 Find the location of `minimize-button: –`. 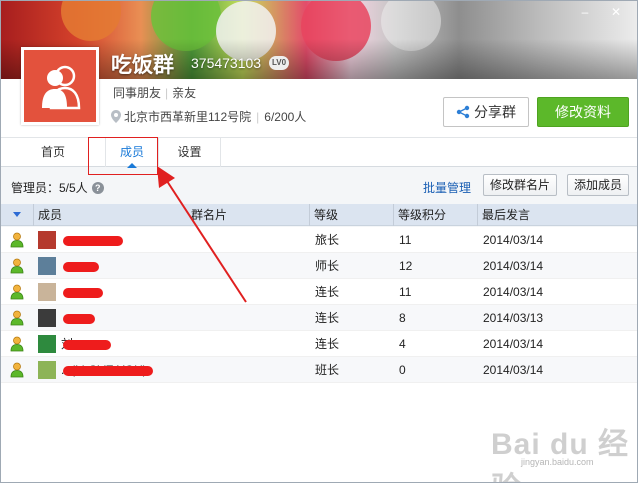

minimize-button: – is located at coordinates (585, 12).